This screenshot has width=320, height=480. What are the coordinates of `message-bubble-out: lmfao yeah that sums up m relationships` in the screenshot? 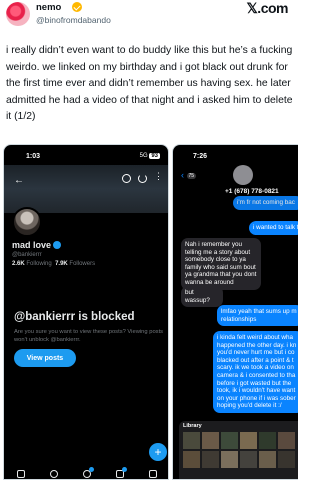 It's located at (257, 316).